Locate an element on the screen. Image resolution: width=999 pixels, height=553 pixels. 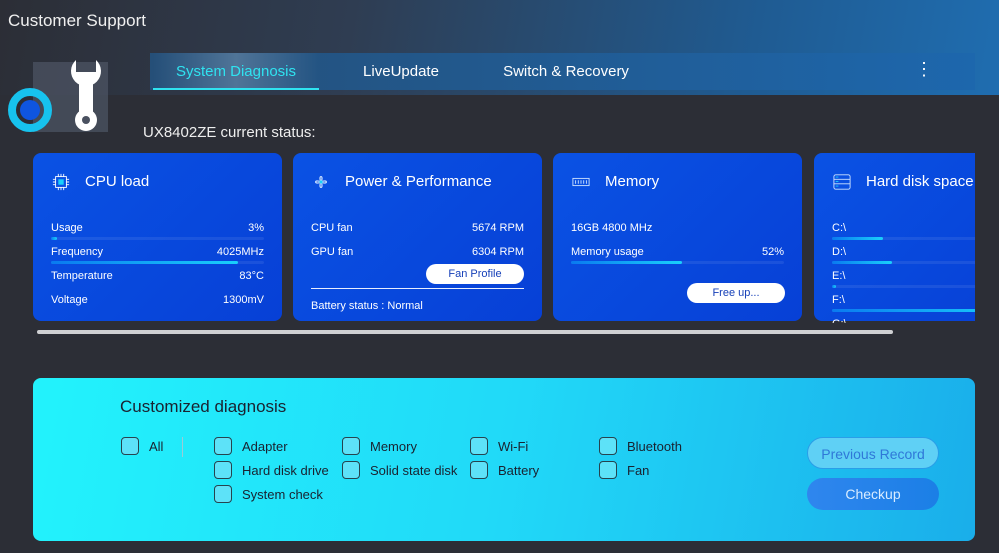
drive-label: E:\ is located at coordinates (839, 276).